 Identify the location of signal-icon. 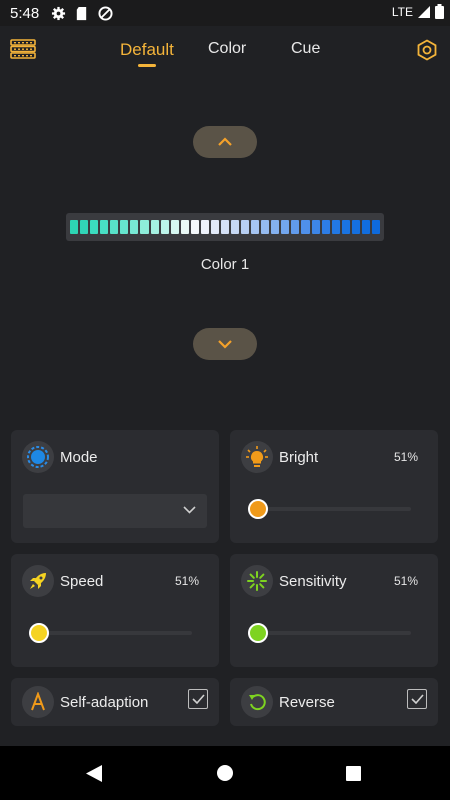
(424, 11).